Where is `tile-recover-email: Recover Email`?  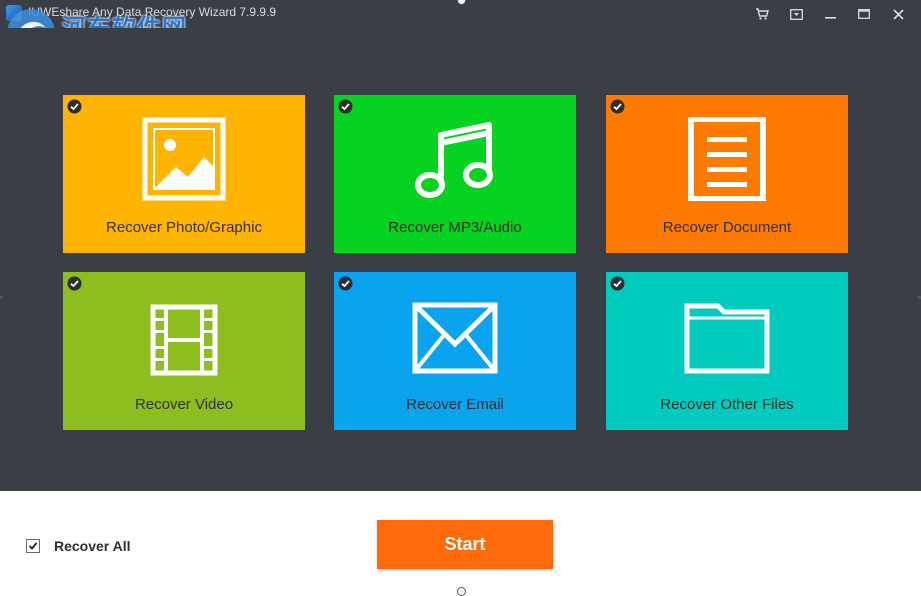 tile-recover-email: Recover Email is located at coordinates (455, 351).